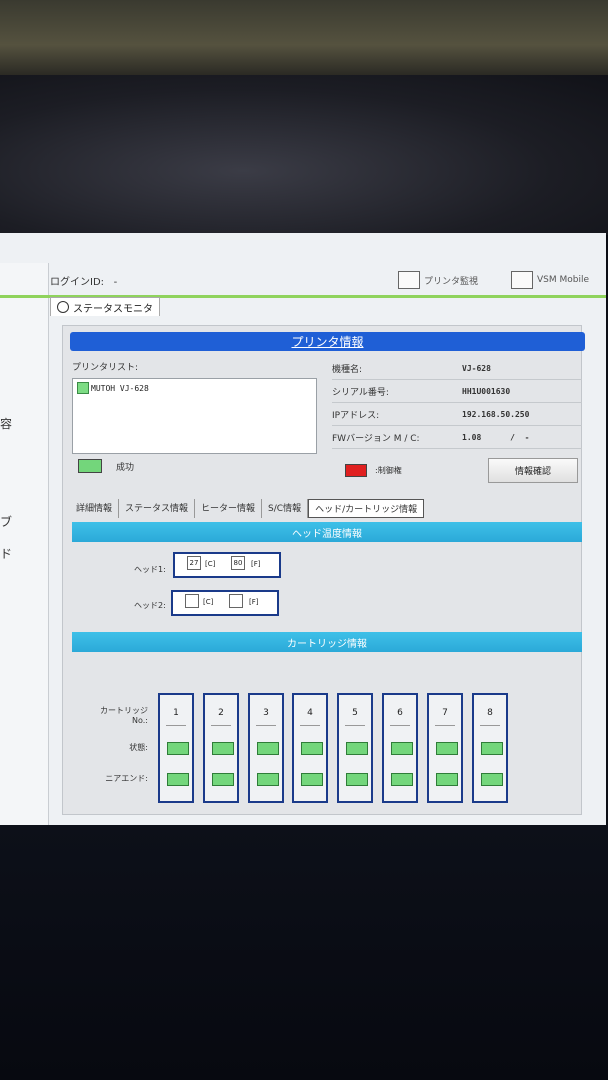  What do you see at coordinates (105, 368) in the screenshot?
I see `printer-list-label: プリンタリスト:` at bounding box center [105, 368].